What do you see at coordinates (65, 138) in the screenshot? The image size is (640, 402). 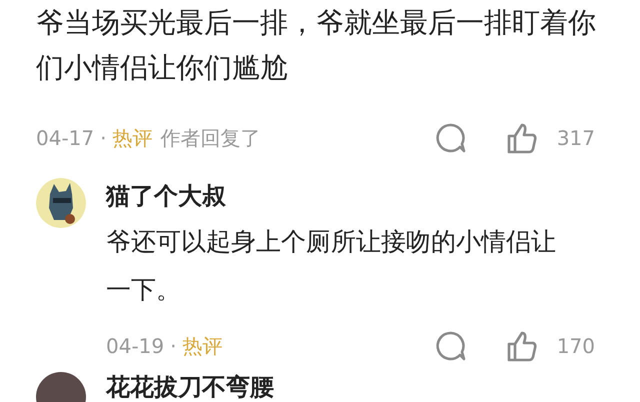 I see `comment-date: 04-17` at bounding box center [65, 138].